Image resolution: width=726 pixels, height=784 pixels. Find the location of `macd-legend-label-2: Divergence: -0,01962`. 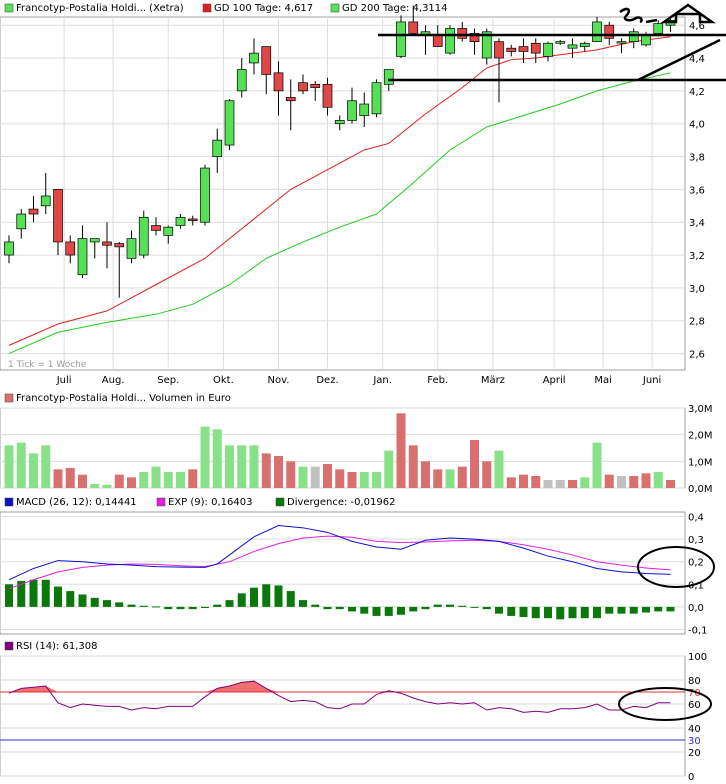

macd-legend-label-2: Divergence: -0,01962 is located at coordinates (341, 502).